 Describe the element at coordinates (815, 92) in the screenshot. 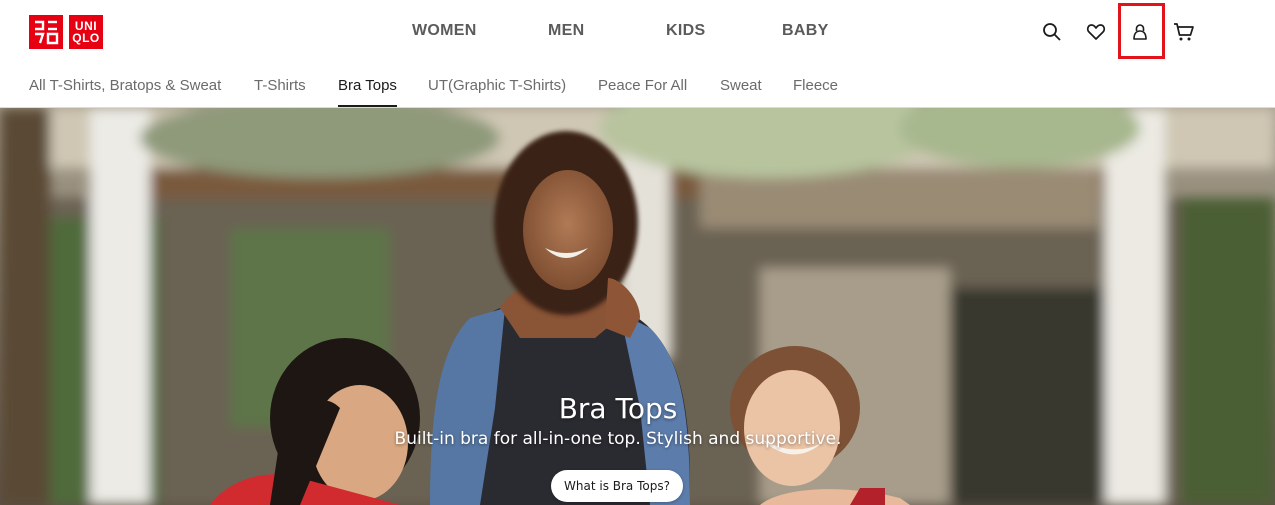

I see `sub-nav-fleece: Fleece` at that location.